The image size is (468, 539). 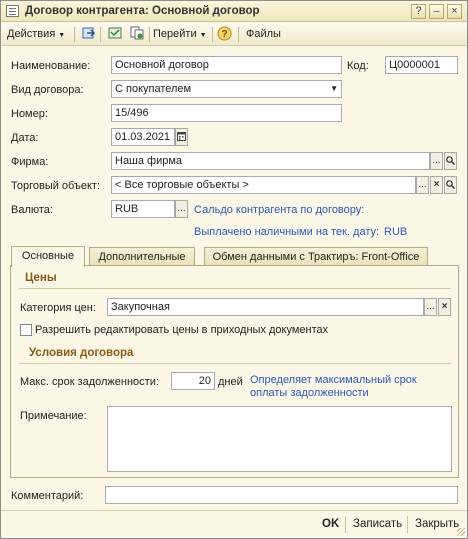 What do you see at coordinates (143, 137) in the screenshot?
I see `date-input: 01.03.2021` at bounding box center [143, 137].